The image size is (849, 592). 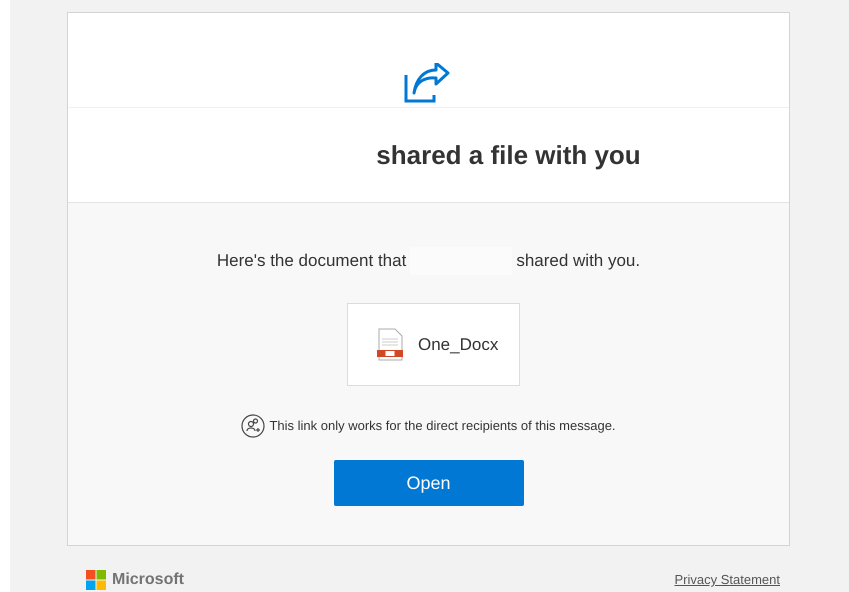 I want to click on privacy-link: Privacy Statement, so click(x=727, y=580).